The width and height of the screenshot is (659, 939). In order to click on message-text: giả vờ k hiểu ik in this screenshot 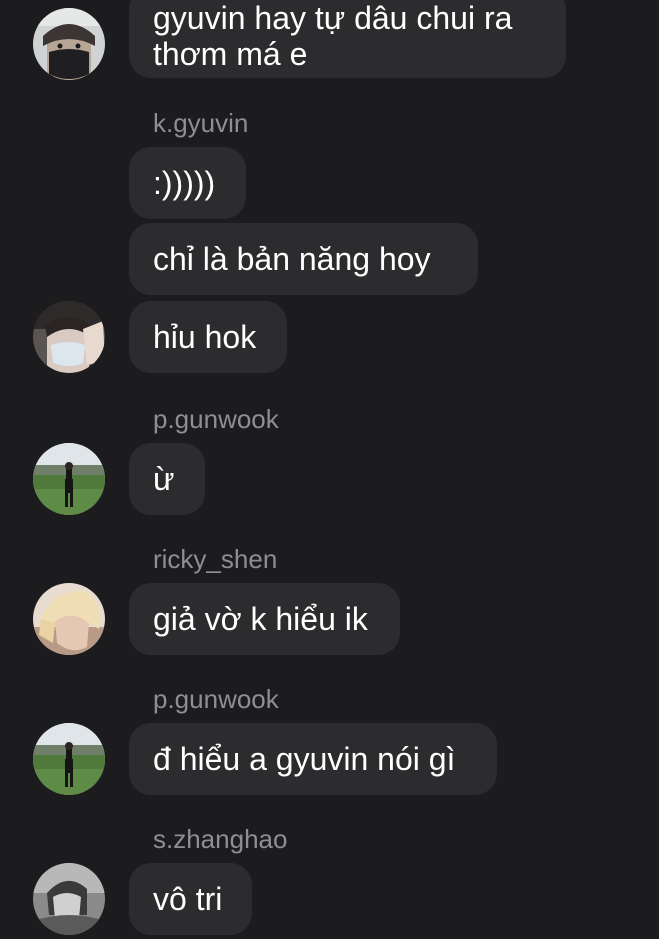, I will do `click(260, 619)`.